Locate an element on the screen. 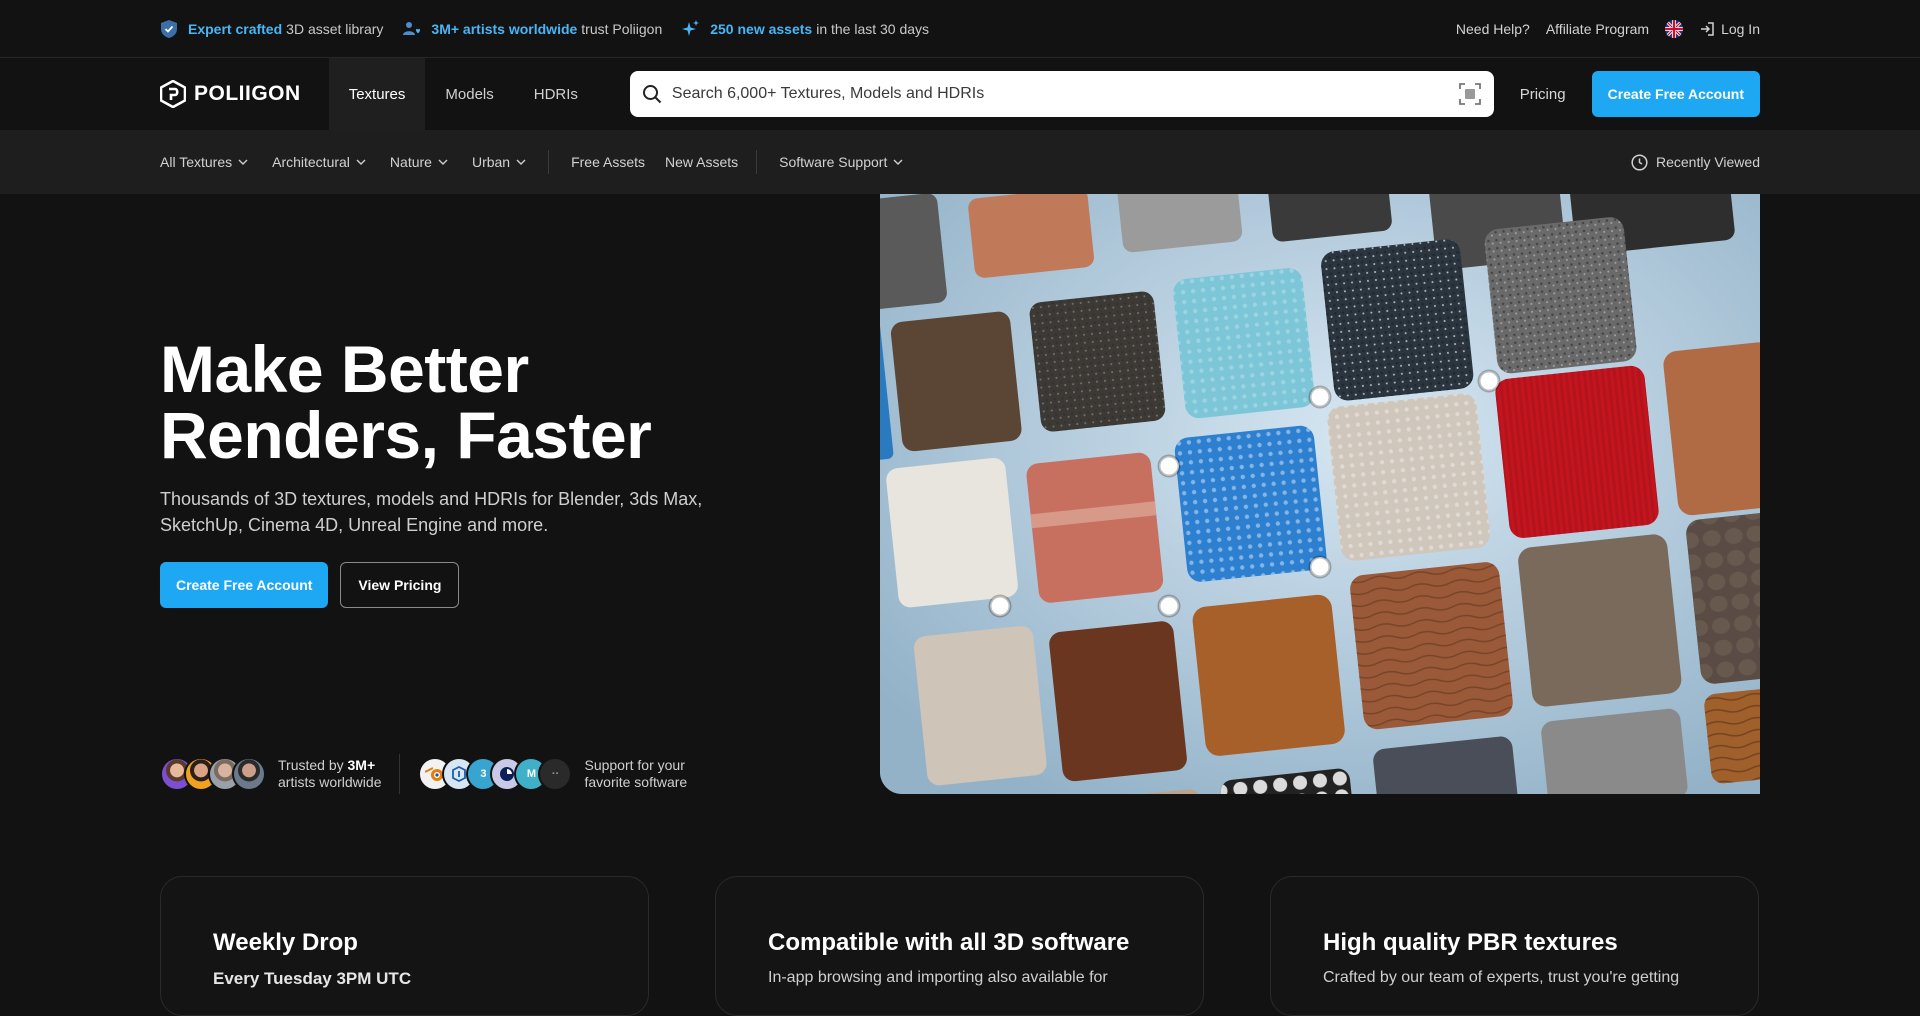 The image size is (1920, 1016). trust-suffix: artists worldwide is located at coordinates (330, 782).